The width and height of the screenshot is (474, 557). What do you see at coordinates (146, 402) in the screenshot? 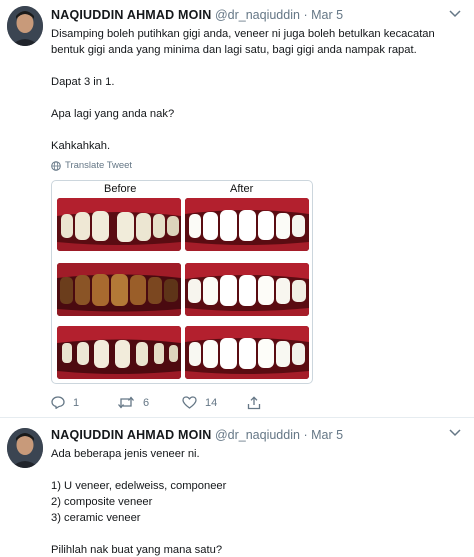
I see `retweet-count: 6` at bounding box center [146, 402].